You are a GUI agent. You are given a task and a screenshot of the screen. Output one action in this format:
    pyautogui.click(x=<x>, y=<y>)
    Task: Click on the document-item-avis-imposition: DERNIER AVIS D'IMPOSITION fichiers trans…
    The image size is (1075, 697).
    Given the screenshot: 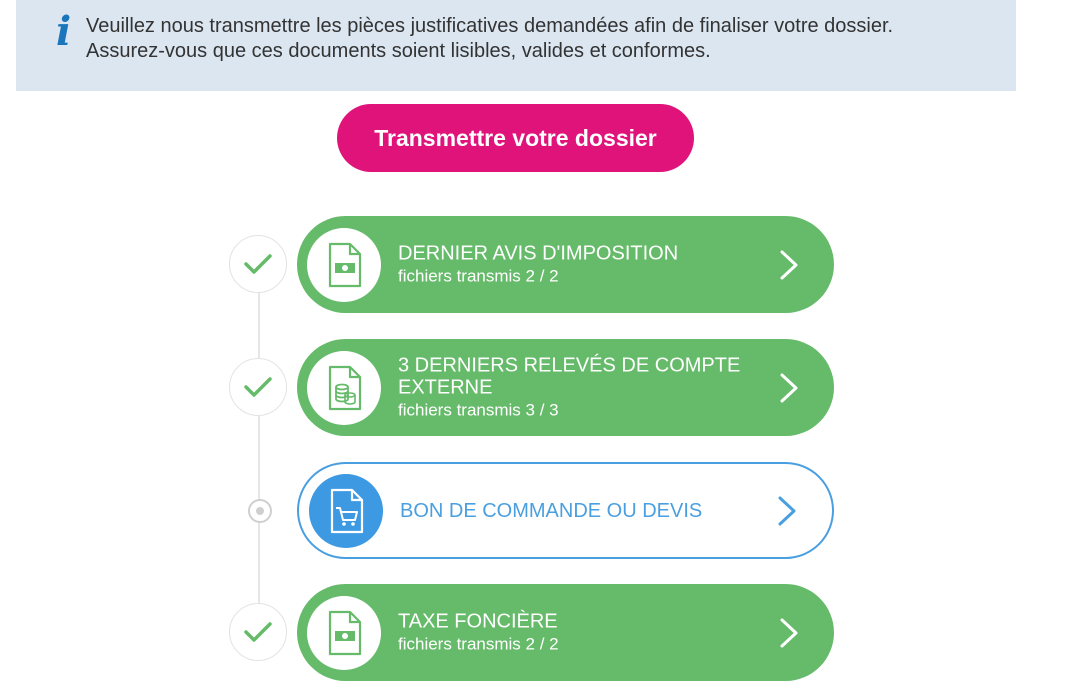 What is the action you would take?
    pyautogui.click(x=565, y=264)
    